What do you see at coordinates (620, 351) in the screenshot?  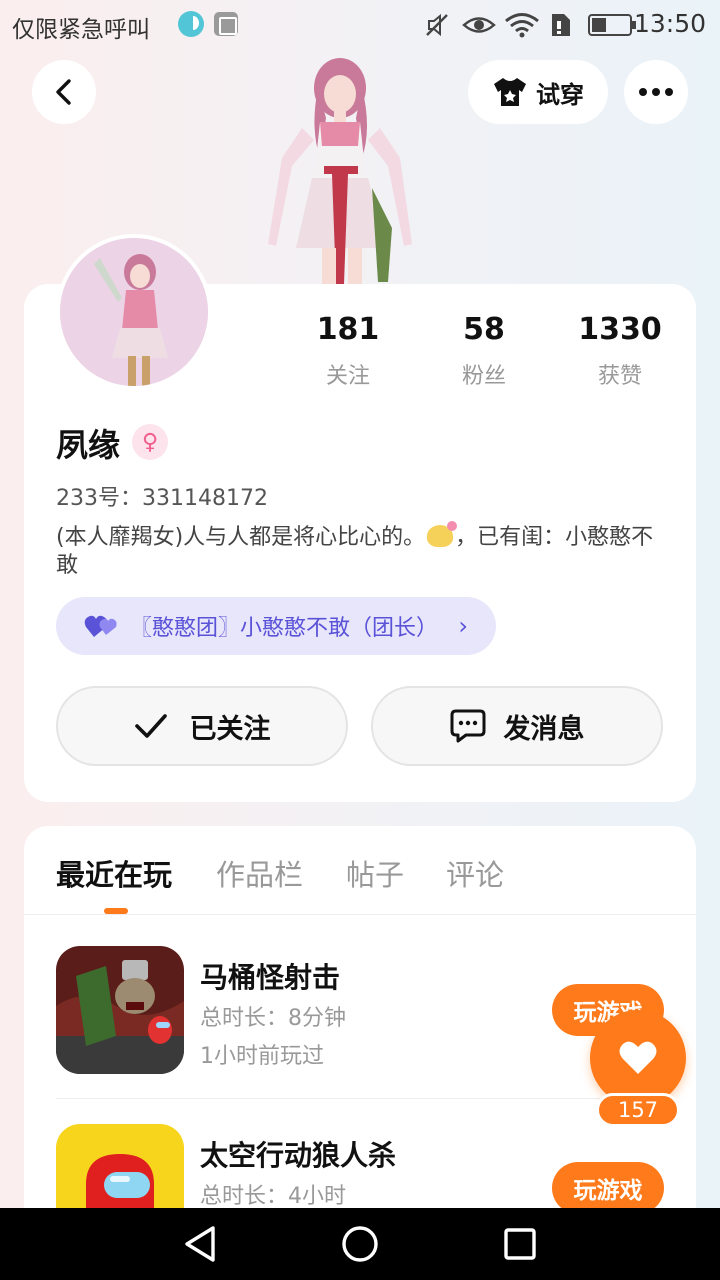 I see `stat-likes: 1330 获赞` at bounding box center [620, 351].